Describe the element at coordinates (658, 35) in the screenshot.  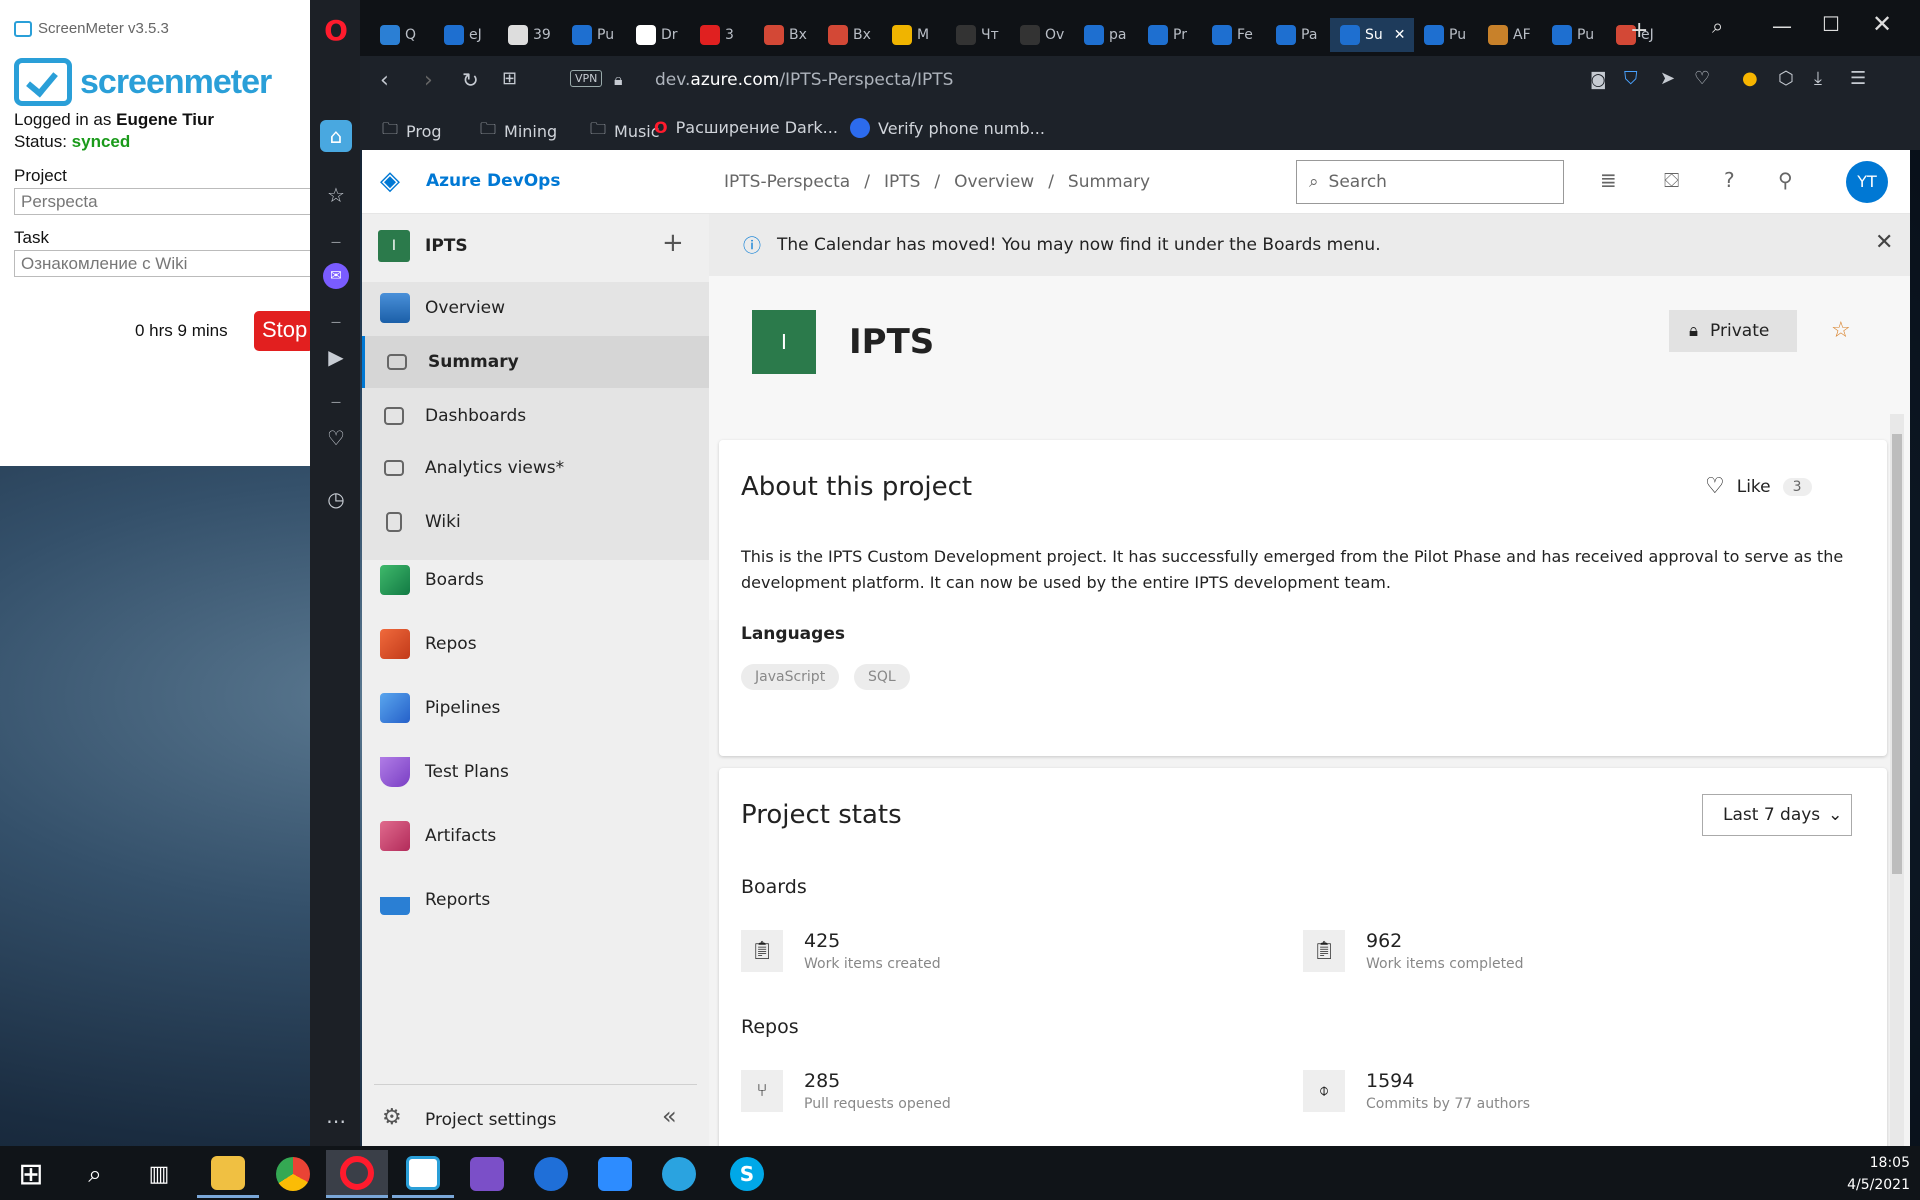
I see `browser-tab: Dr` at that location.